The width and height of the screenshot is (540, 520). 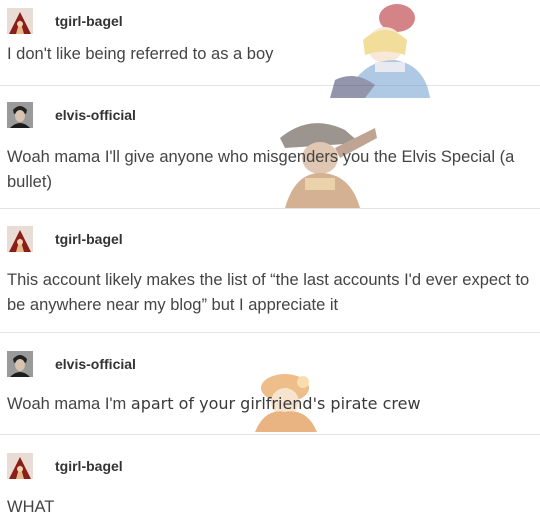 I want to click on post-text-part: apart of your girlfriend's pirate crew, so click(x=275, y=403).